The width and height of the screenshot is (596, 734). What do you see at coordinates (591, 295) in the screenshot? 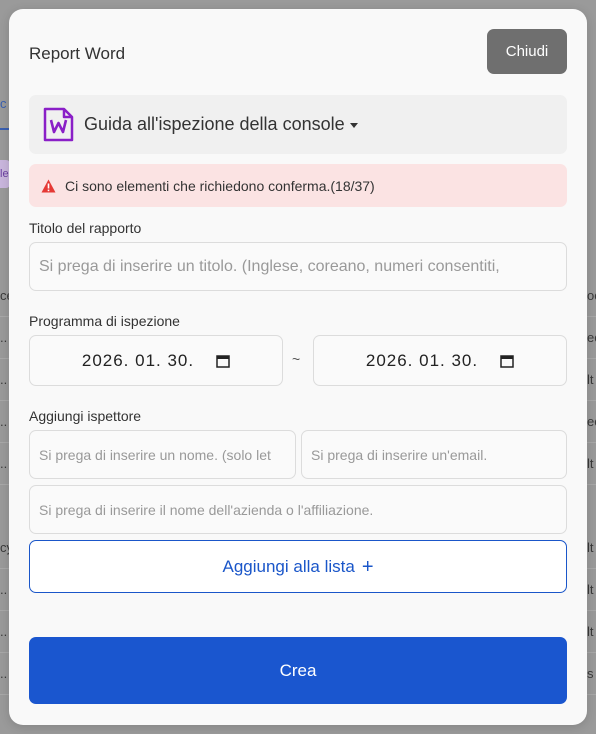
I see `background-cell-right: oc` at bounding box center [591, 295].